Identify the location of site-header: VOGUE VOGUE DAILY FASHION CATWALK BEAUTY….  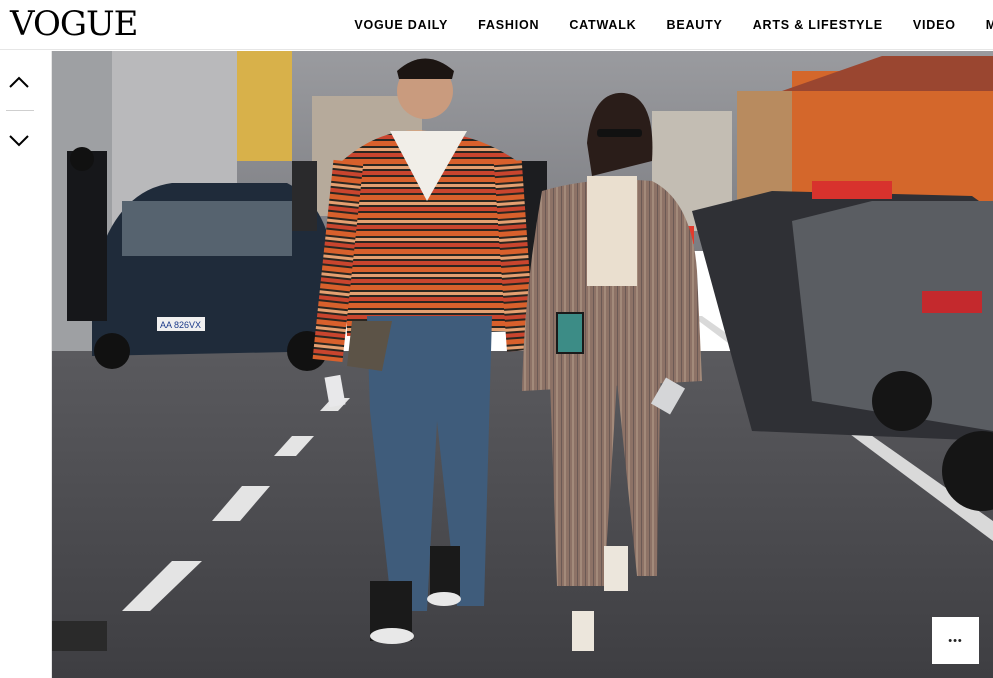
(496, 25).